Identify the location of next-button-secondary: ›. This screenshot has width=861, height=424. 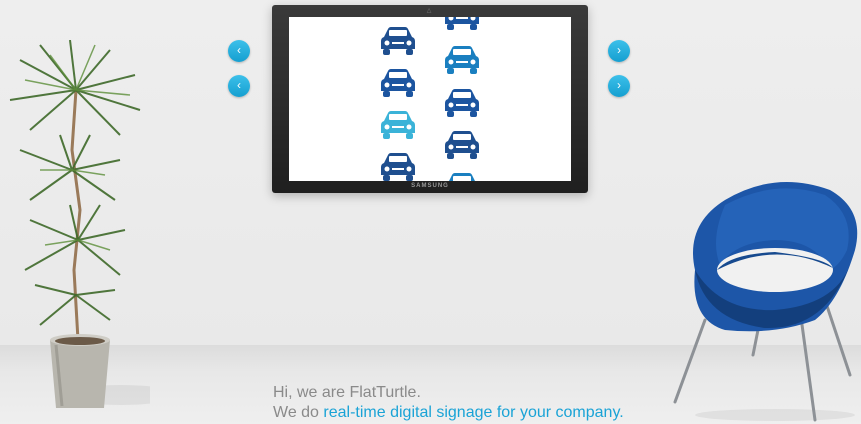
(619, 86).